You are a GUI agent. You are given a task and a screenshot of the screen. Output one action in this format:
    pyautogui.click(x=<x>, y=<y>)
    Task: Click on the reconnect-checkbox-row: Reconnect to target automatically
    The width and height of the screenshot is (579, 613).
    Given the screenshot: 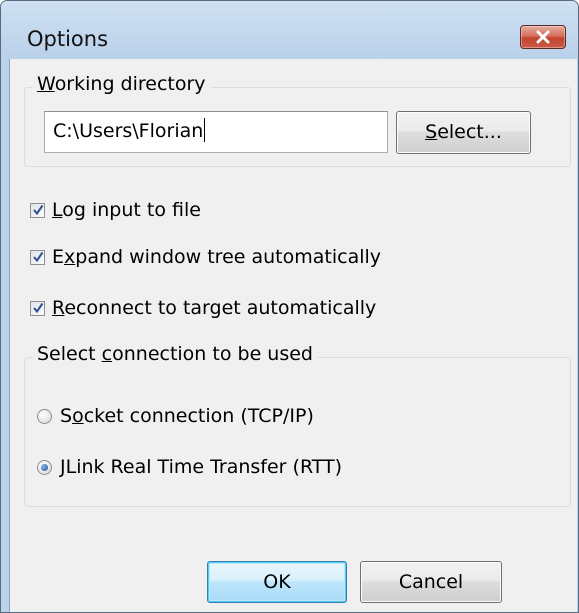 What is the action you would take?
    pyautogui.click(x=203, y=308)
    